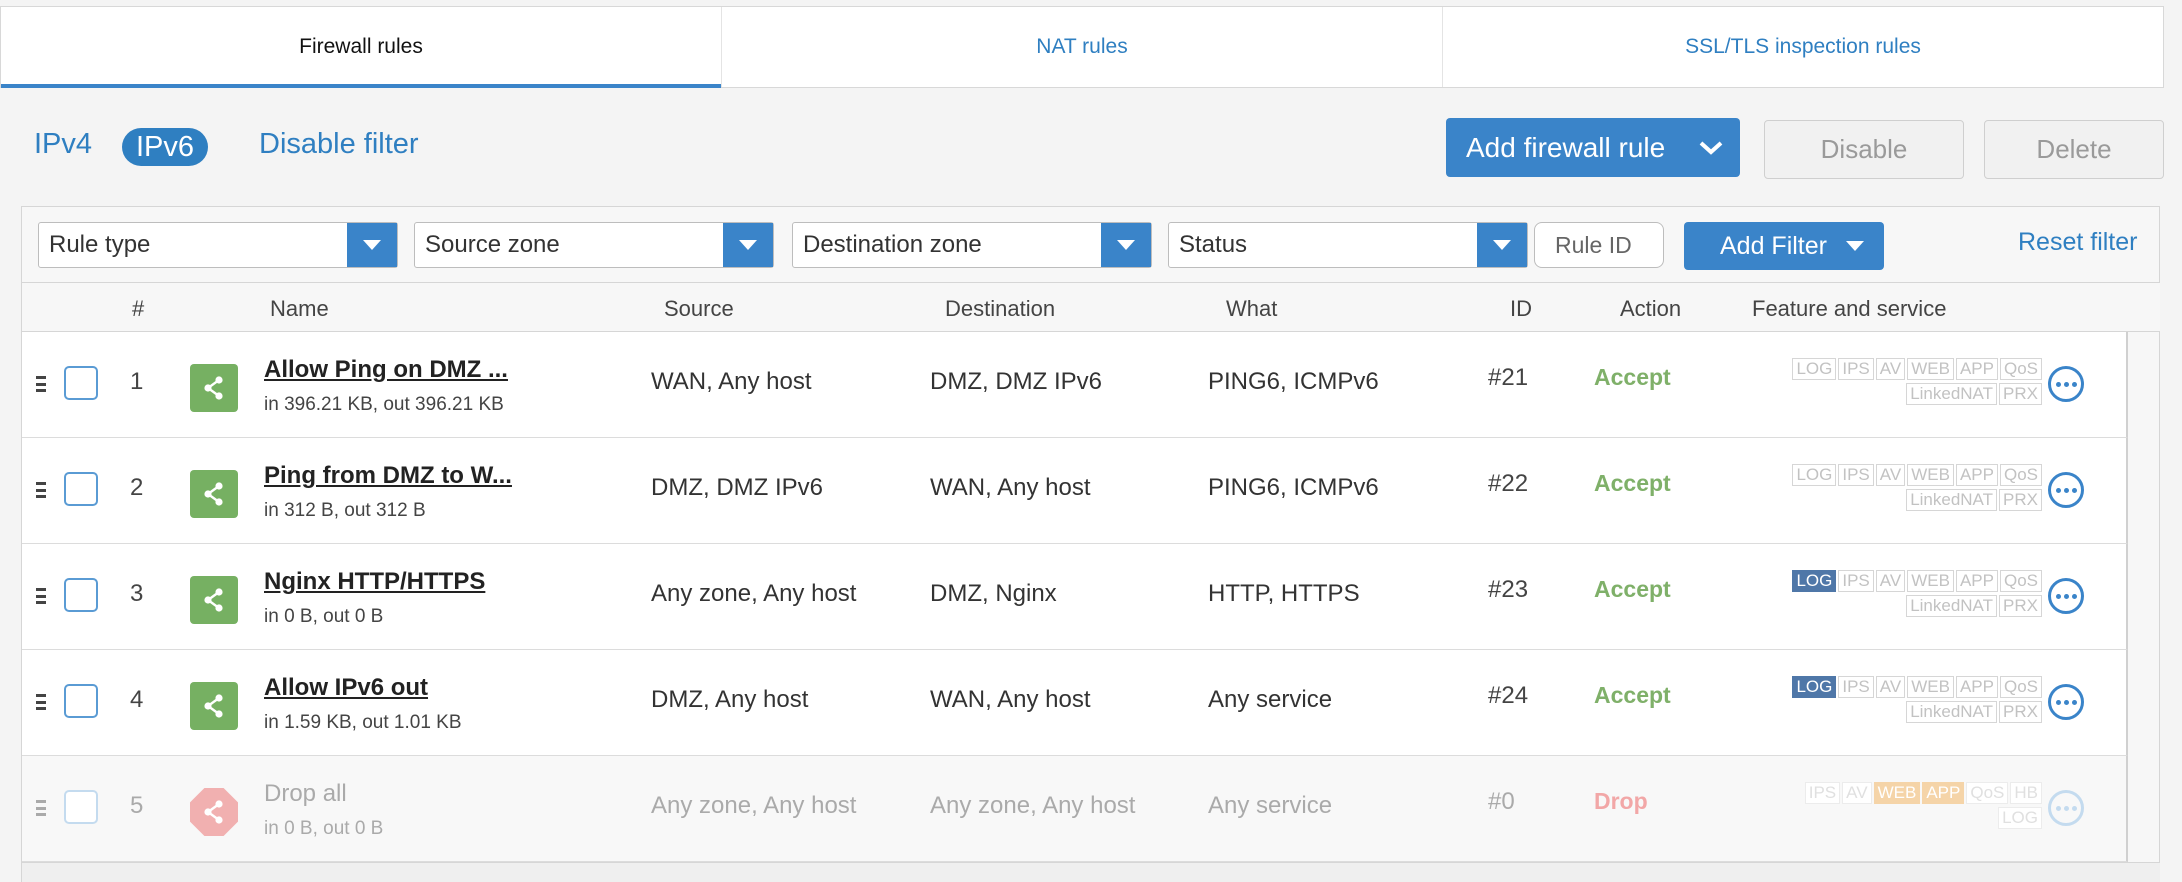  I want to click on rule-destination: DMZ, Nginx, so click(993, 593).